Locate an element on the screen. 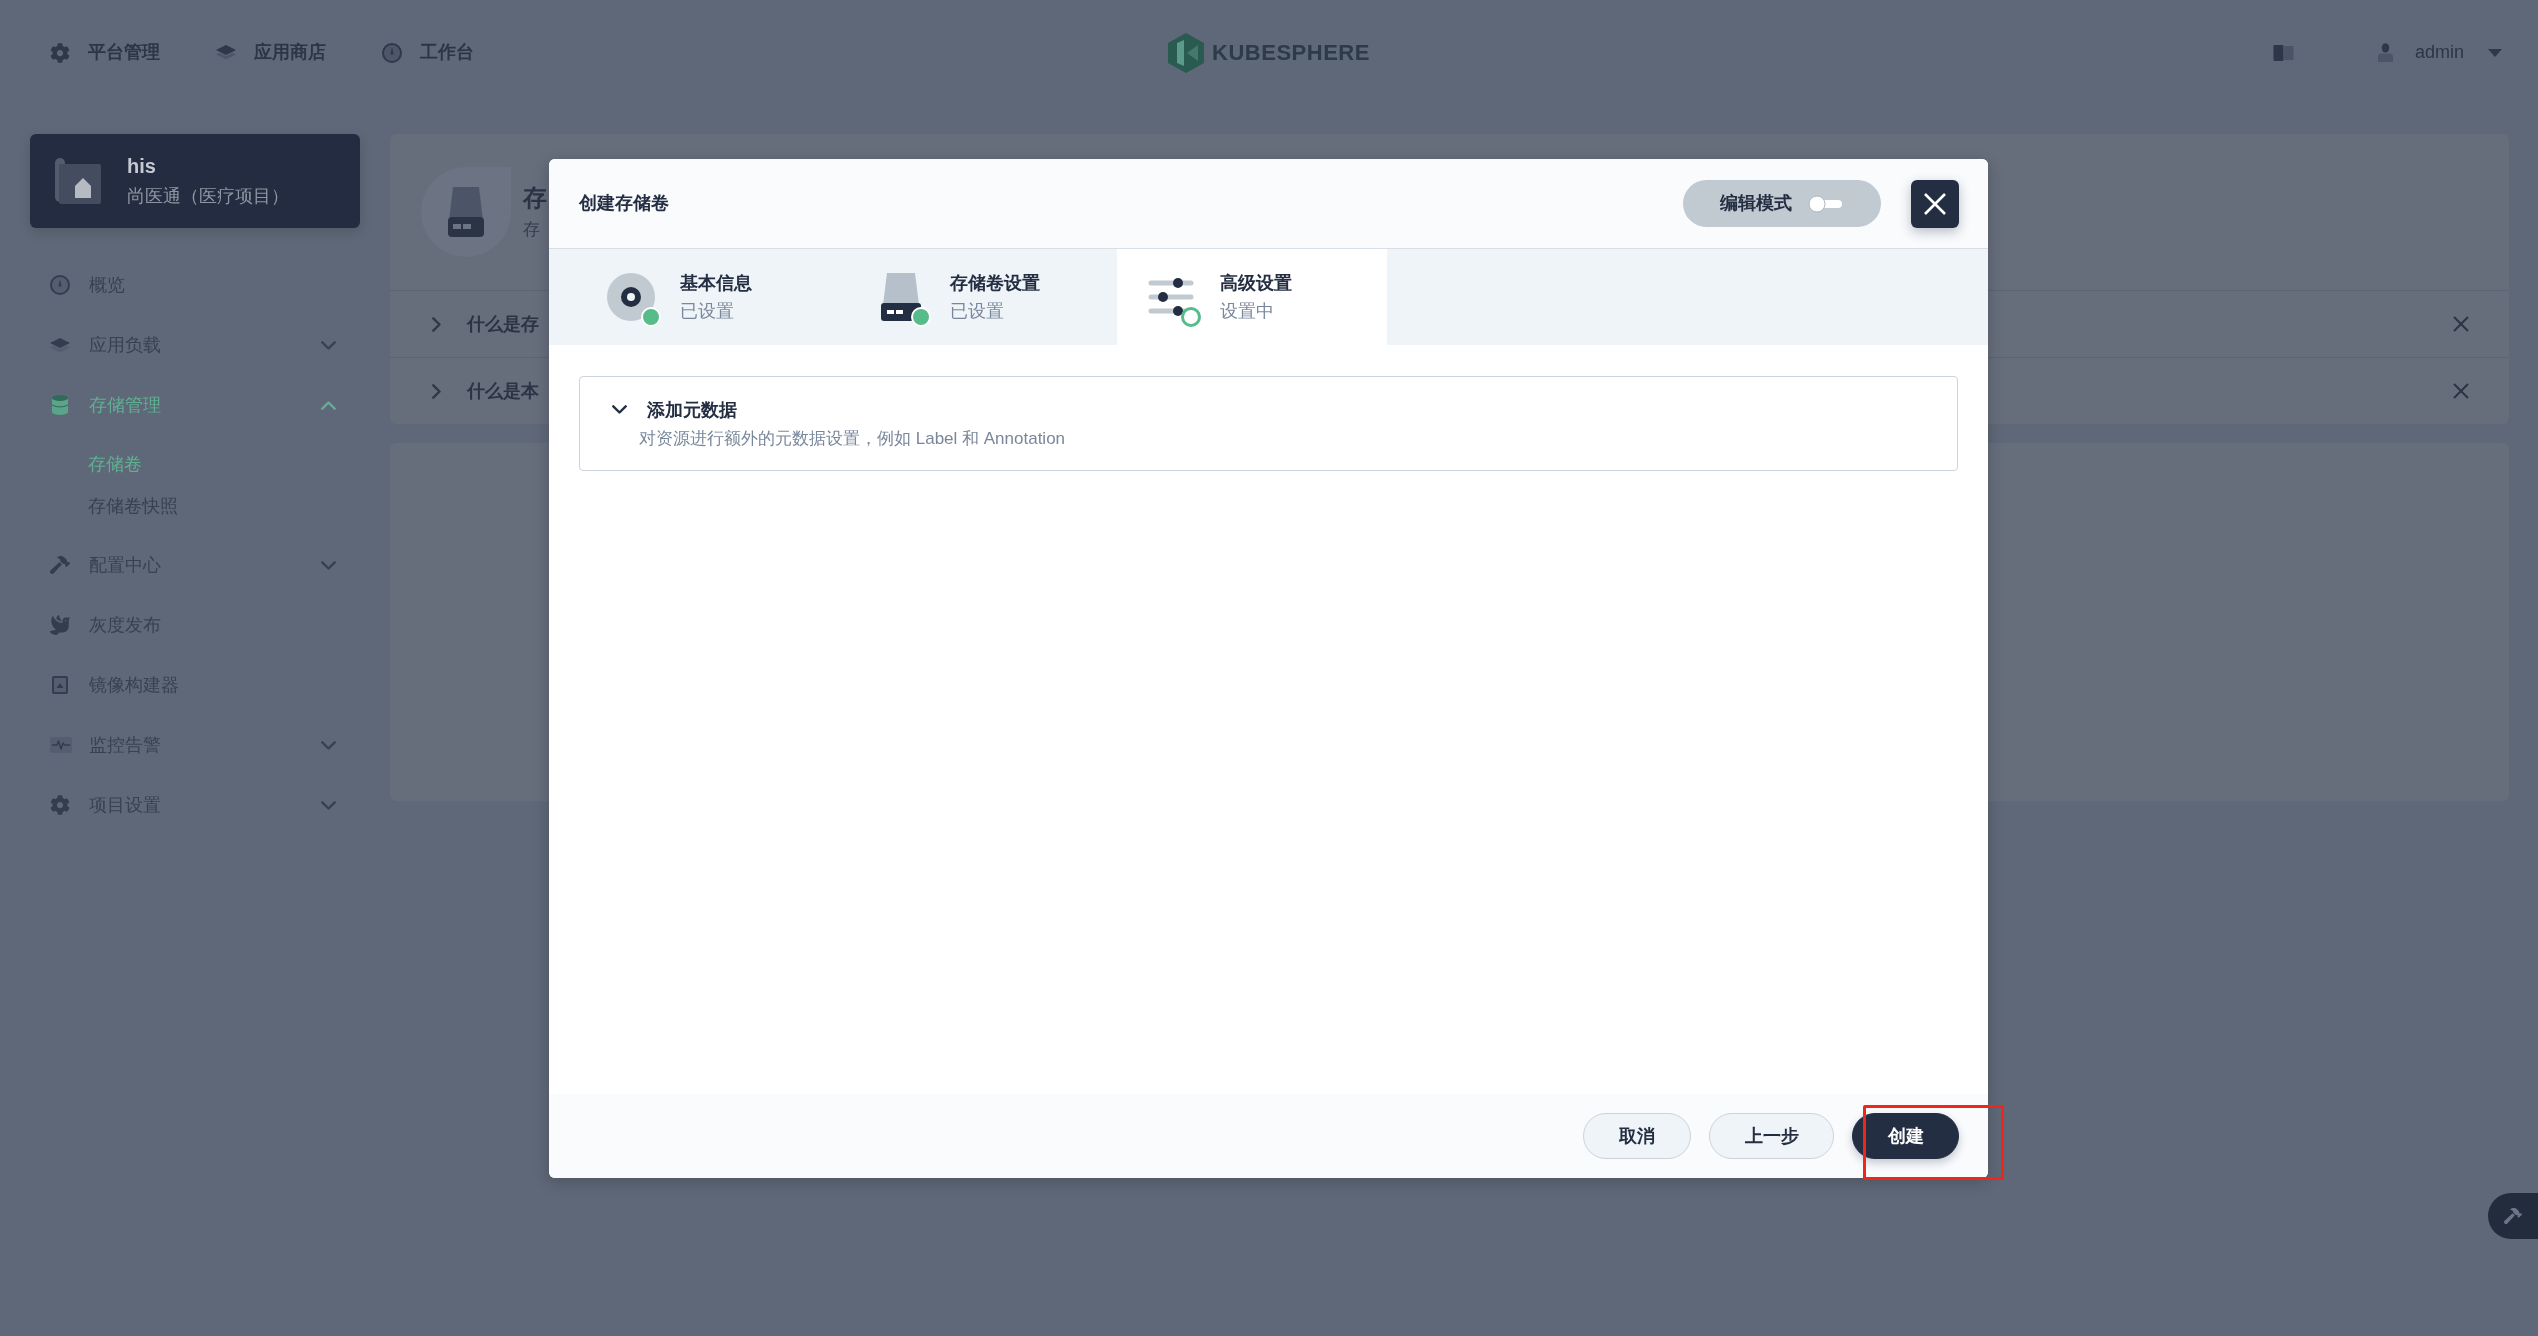 The width and height of the screenshot is (2538, 1336). metadata-section: 添加元数据 对资源进行额外的元数据设置，例如 Label 和 Annotation is located at coordinates (1268, 423).